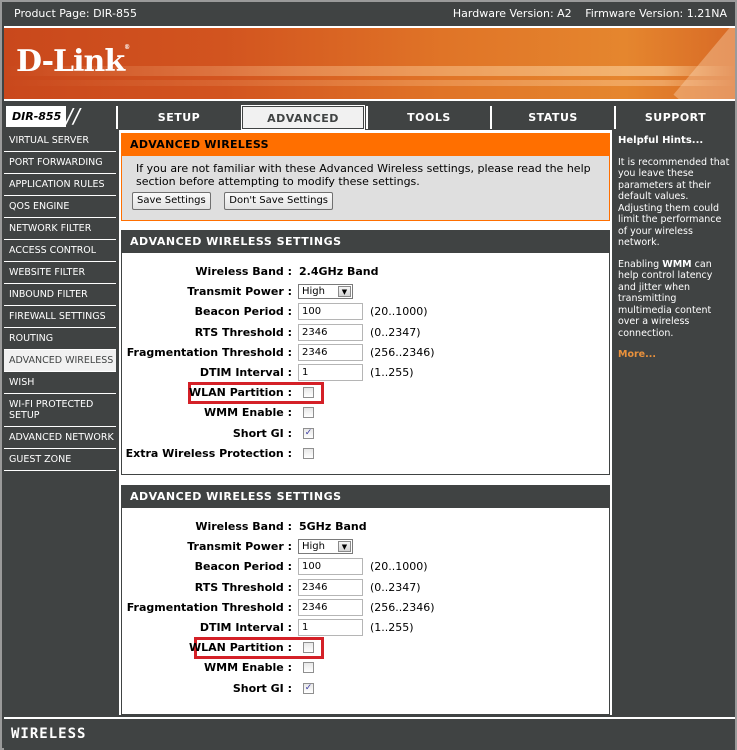 This screenshot has width=737, height=750. I want to click on wireless-band-value: 5GHz Band, so click(333, 526).